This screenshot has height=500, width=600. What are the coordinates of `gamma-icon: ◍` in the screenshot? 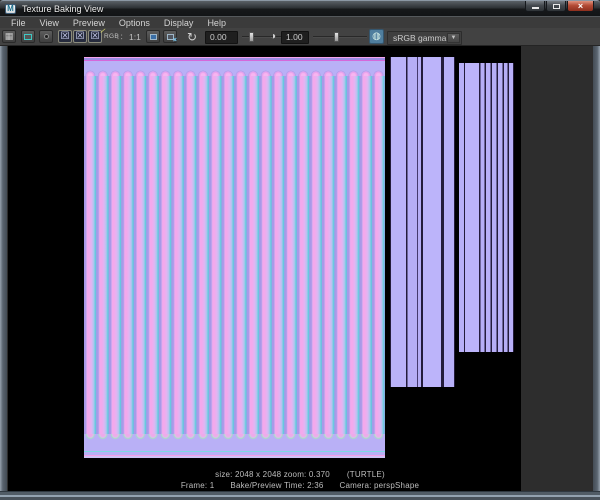 It's located at (376, 36).